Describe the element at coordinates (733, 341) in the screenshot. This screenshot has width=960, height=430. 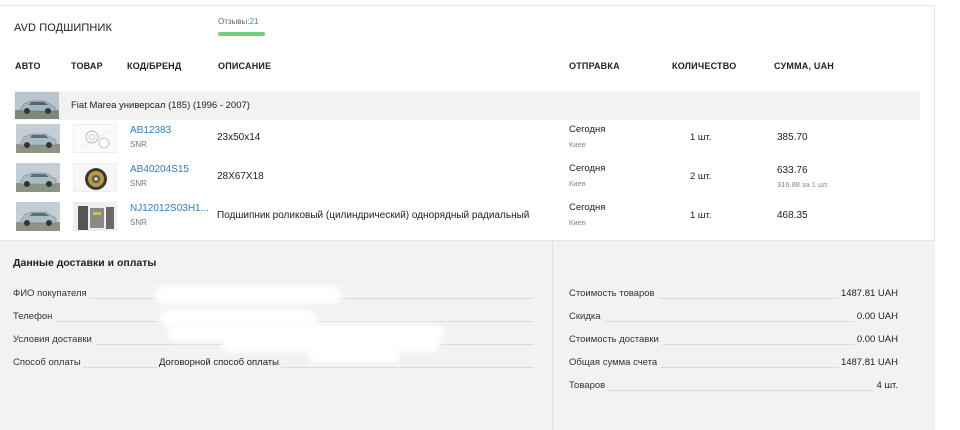
I see `delivery-cost-row: Стоимость доставки 0.00 UAH` at that location.